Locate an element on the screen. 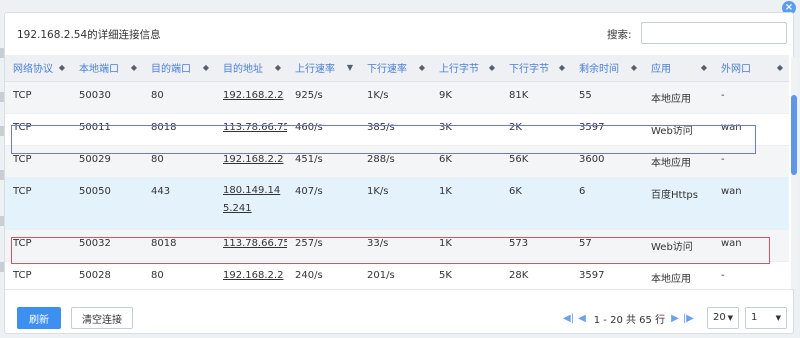 The width and height of the screenshot is (800, 338). cell-down-rate: 385/s is located at coordinates (395, 129).